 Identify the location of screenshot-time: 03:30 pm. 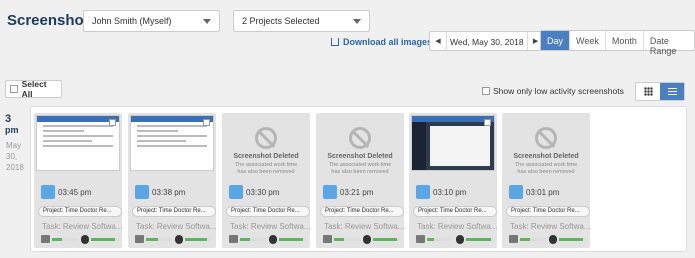
(263, 192).